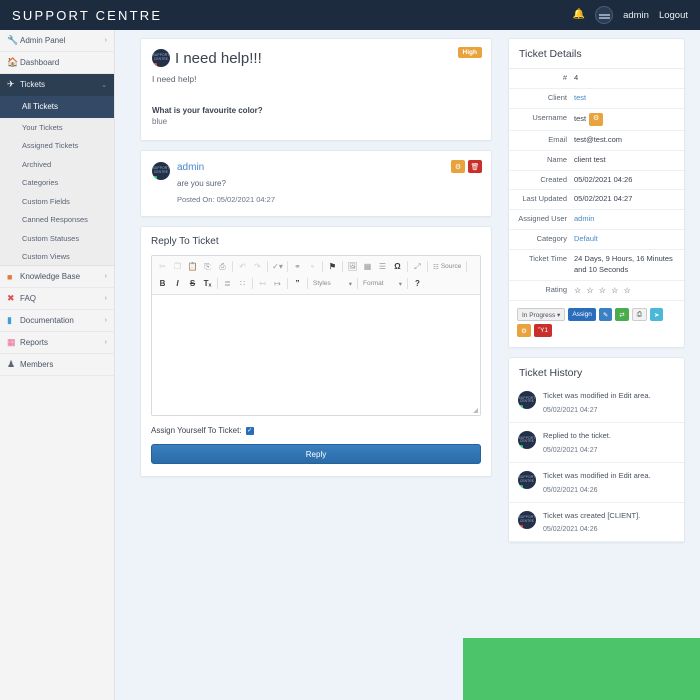  I want to click on trash-icon: 🗑, so click(475, 166).